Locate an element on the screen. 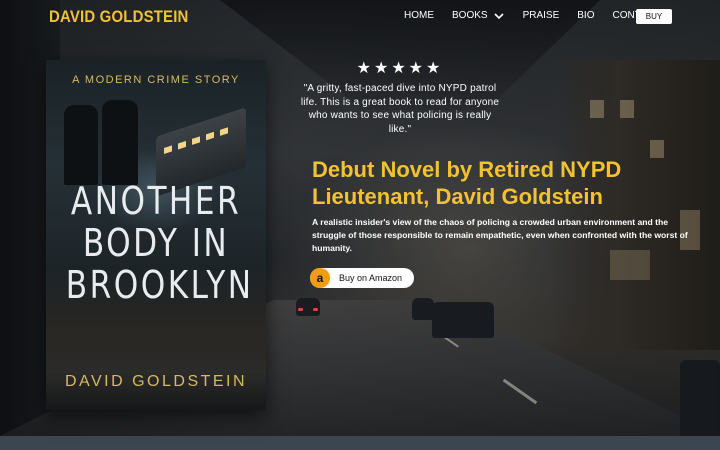 This screenshot has height=450, width=720. amazon-button-label: Buy on Amazon is located at coordinates (371, 278).